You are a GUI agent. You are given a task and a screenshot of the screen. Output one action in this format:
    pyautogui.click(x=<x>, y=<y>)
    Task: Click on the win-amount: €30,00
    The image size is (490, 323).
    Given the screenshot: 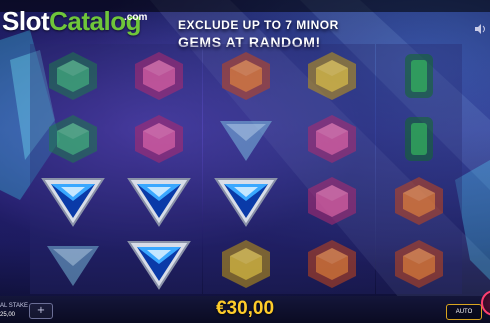 What is the action you would take?
    pyautogui.click(x=245, y=308)
    